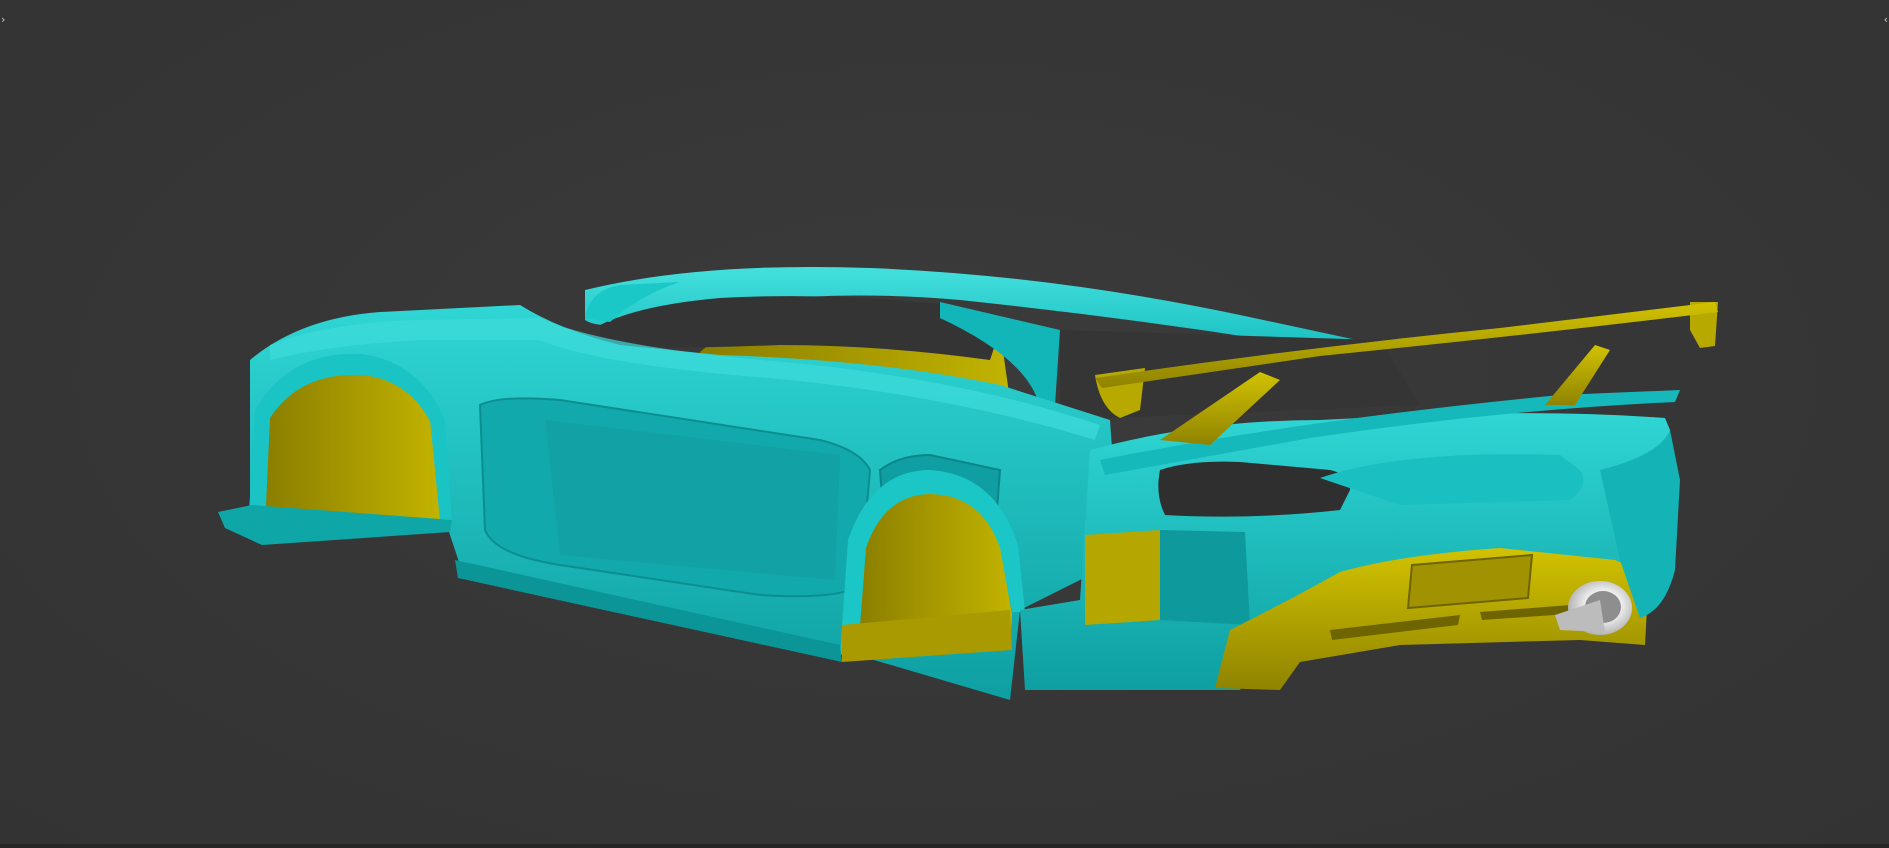 This screenshot has height=848, width=1889. Describe the element at coordinates (1205, 577) in the screenshot. I see `rear-side-vent-inner` at that location.